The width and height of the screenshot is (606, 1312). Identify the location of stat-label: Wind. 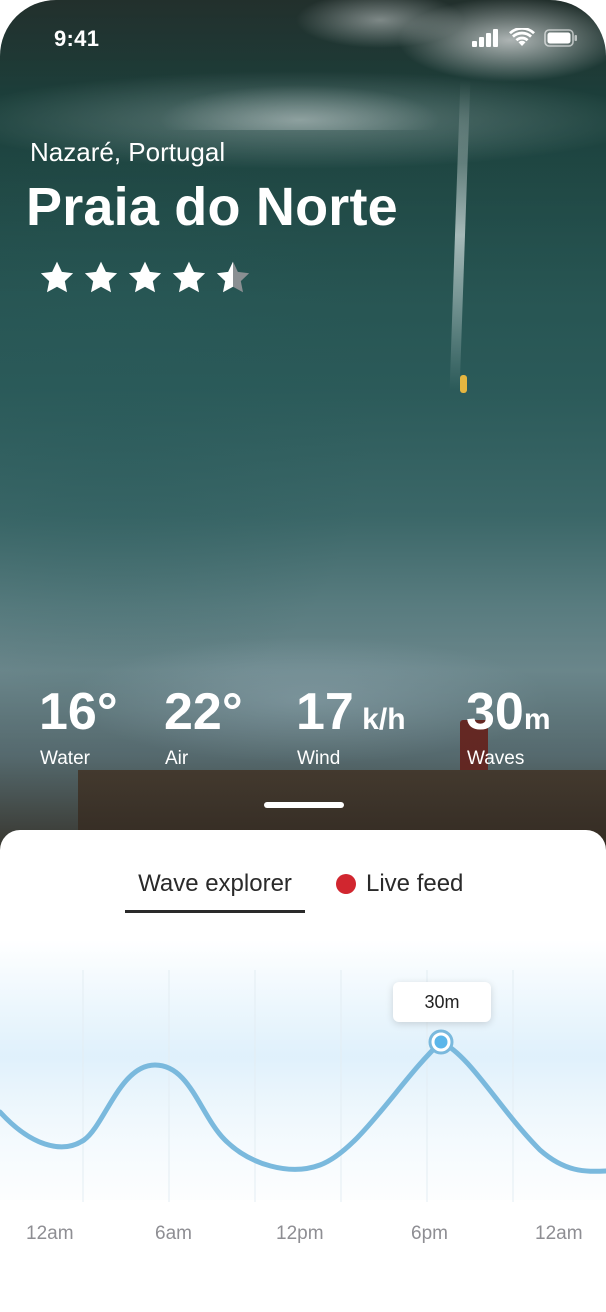
(319, 758).